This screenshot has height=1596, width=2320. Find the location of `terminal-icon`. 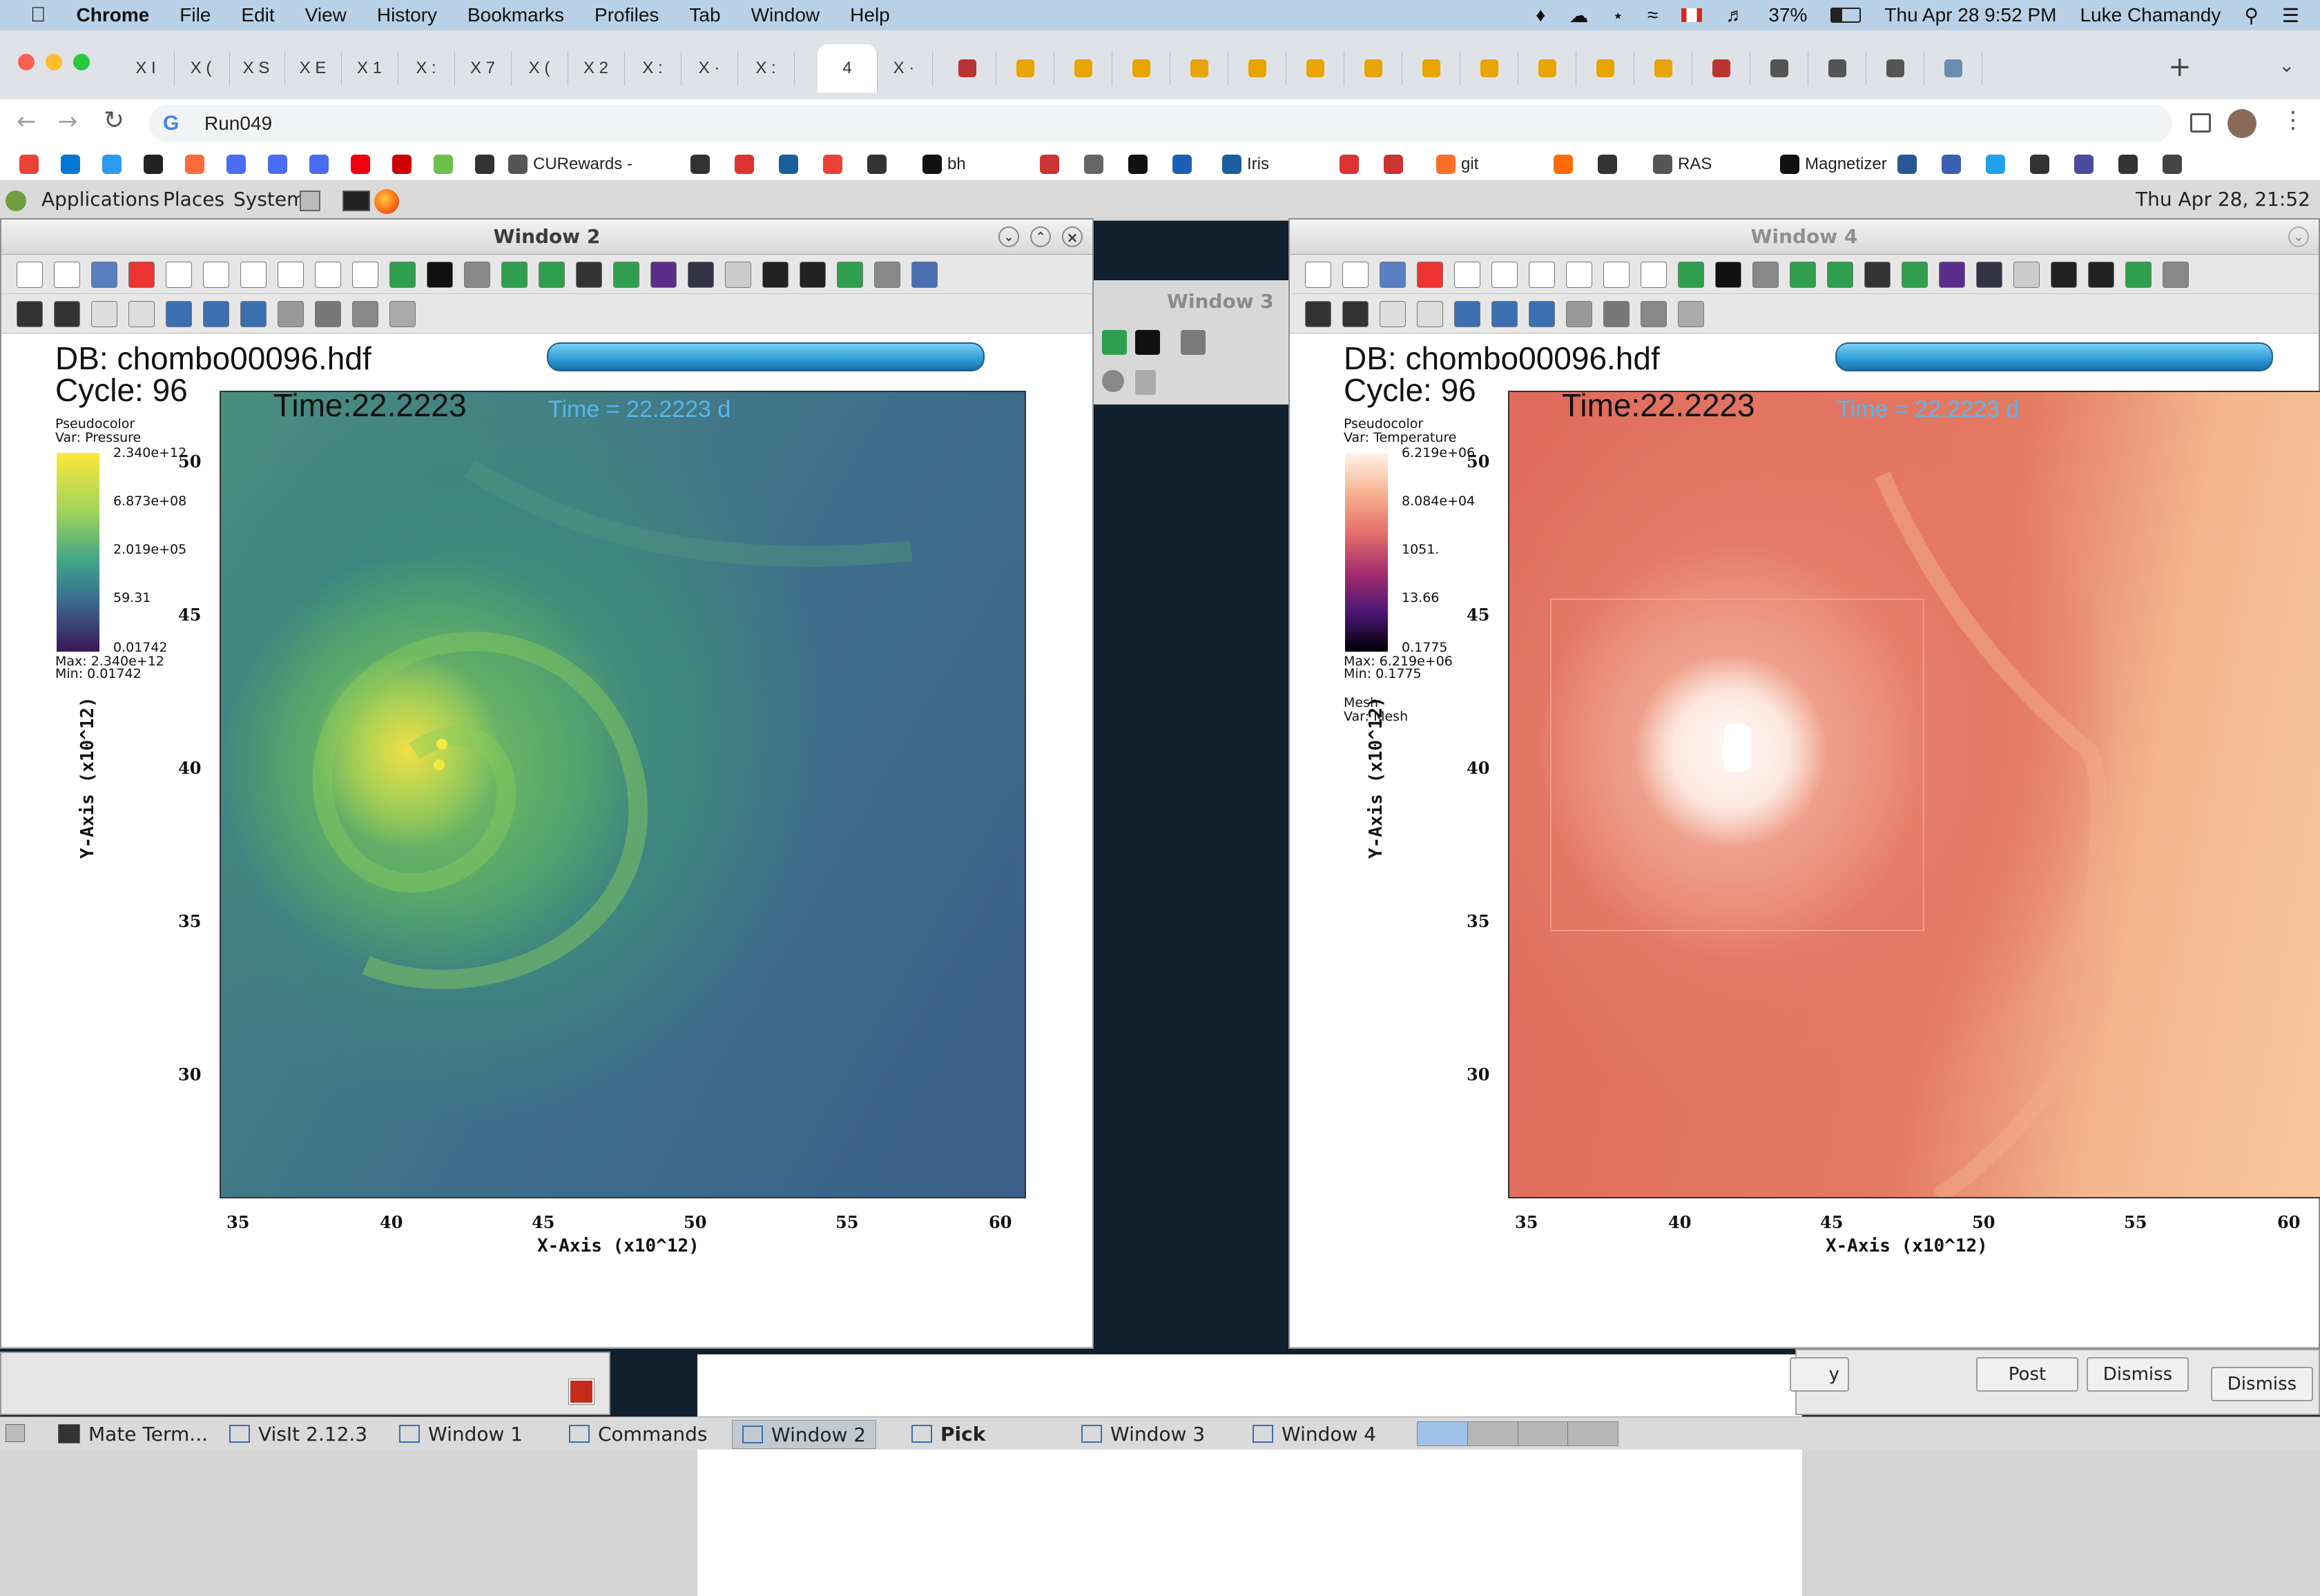

terminal-icon is located at coordinates (356, 201).